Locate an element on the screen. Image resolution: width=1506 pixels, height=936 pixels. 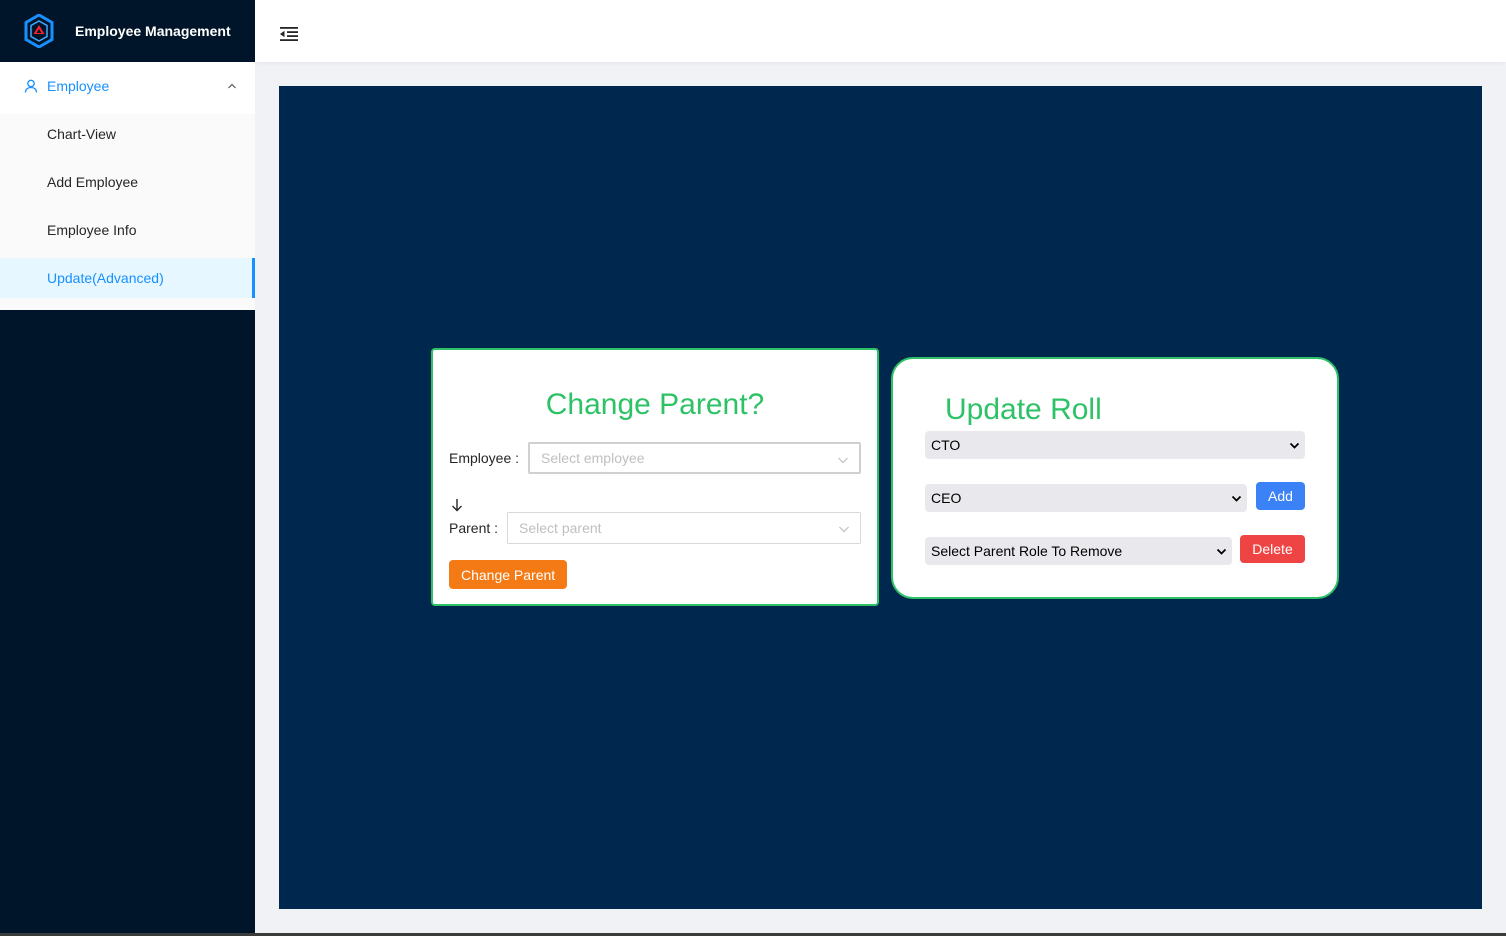
app-title: Employee Management is located at coordinates (153, 31).